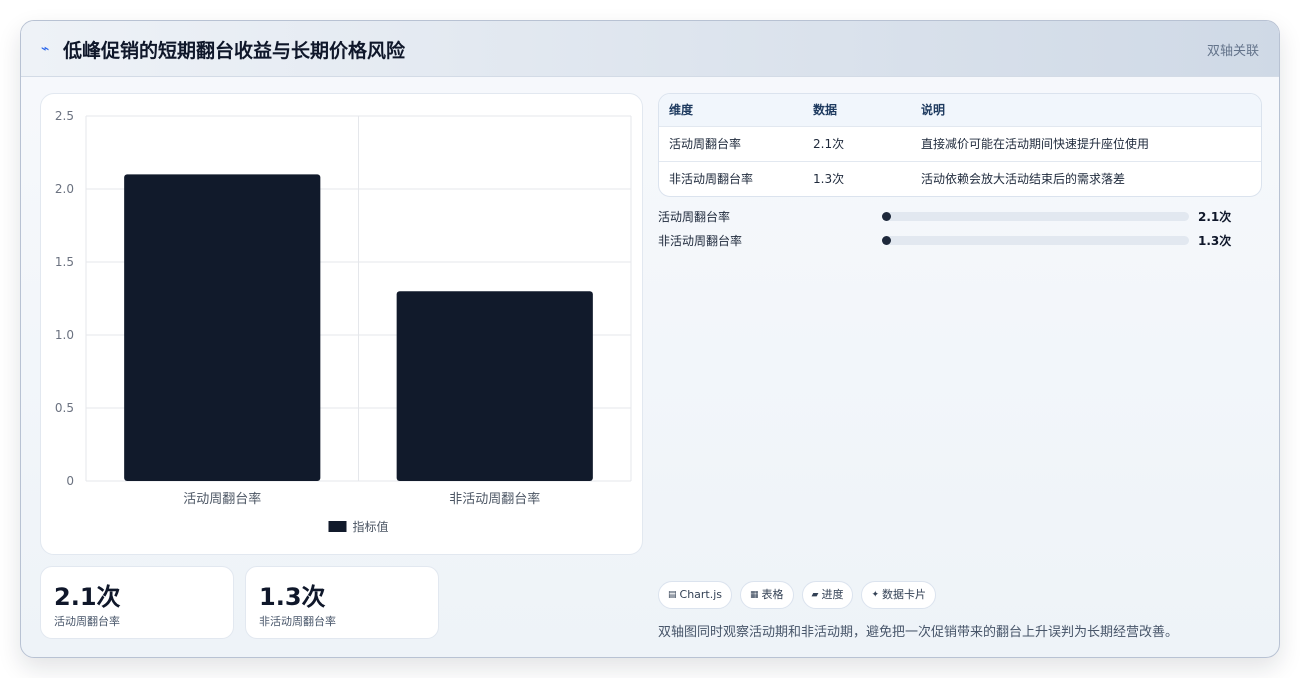 This screenshot has height=678, width=1300. I want to click on stat-card-active: 2.1次 活动周翻台率, so click(137, 602).